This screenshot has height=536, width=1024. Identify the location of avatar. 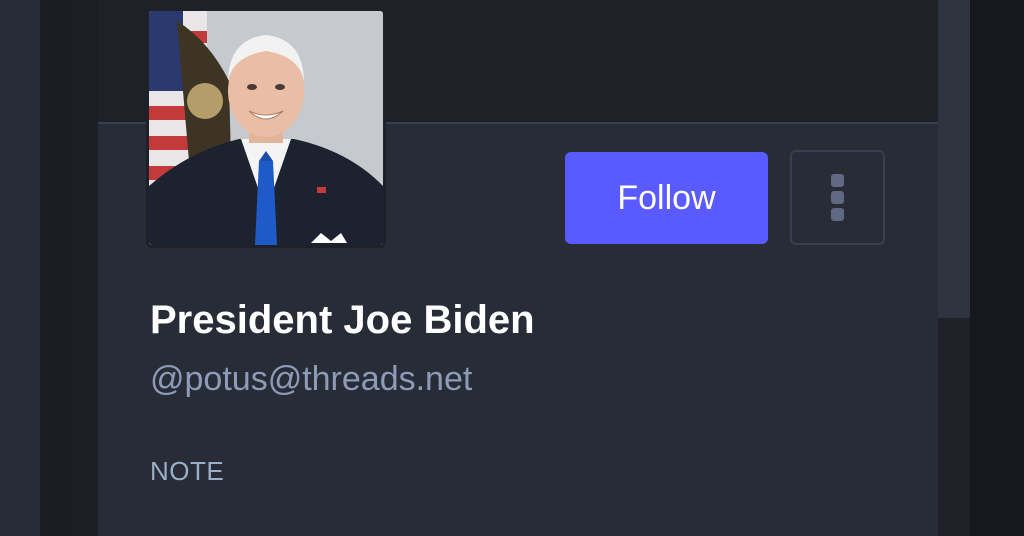
(266, 128).